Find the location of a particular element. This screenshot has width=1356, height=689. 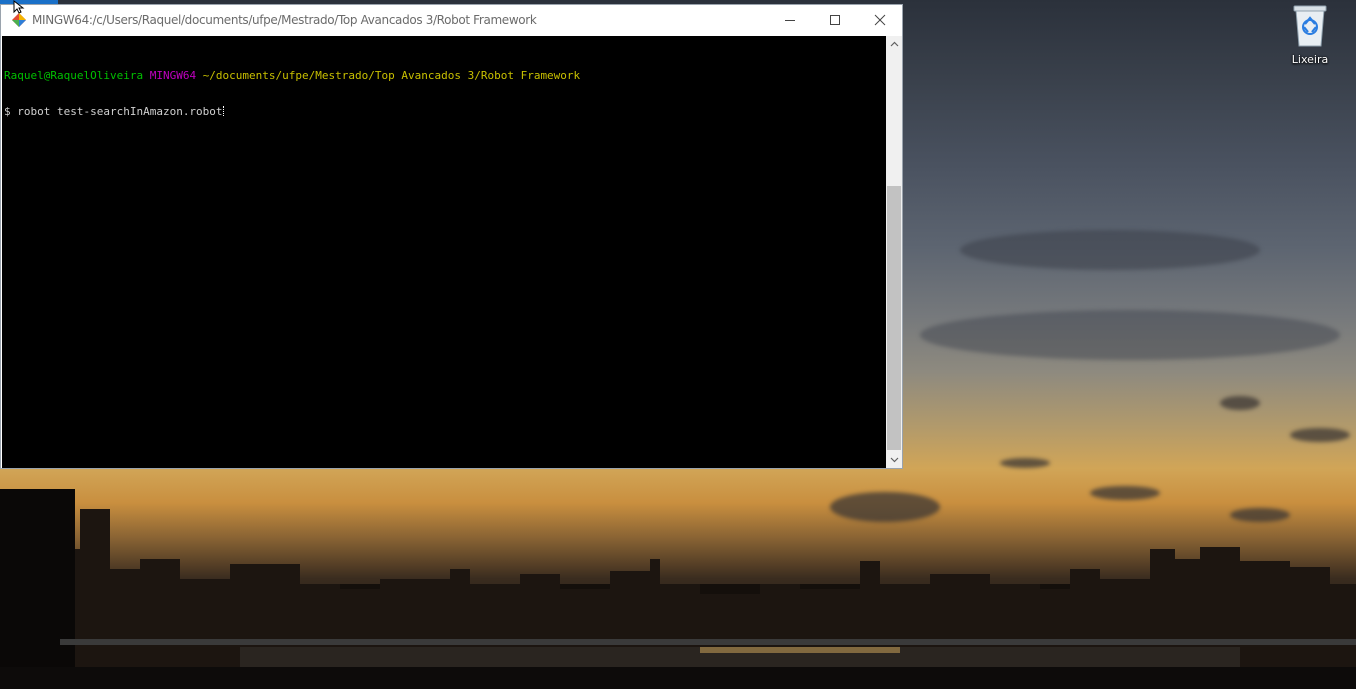

chevron-down-icon is located at coordinates (894, 460).